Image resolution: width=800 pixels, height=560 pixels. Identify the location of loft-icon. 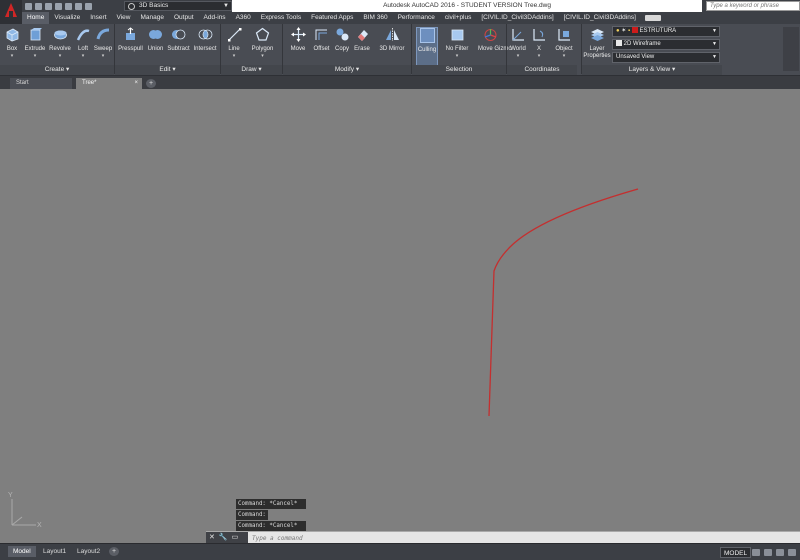
(83, 34).